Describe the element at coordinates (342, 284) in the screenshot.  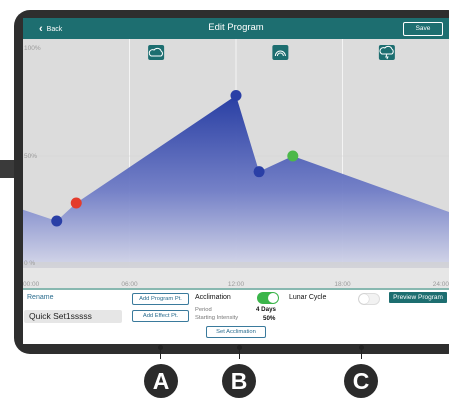
I see `x-tick-label: 18:00` at that location.